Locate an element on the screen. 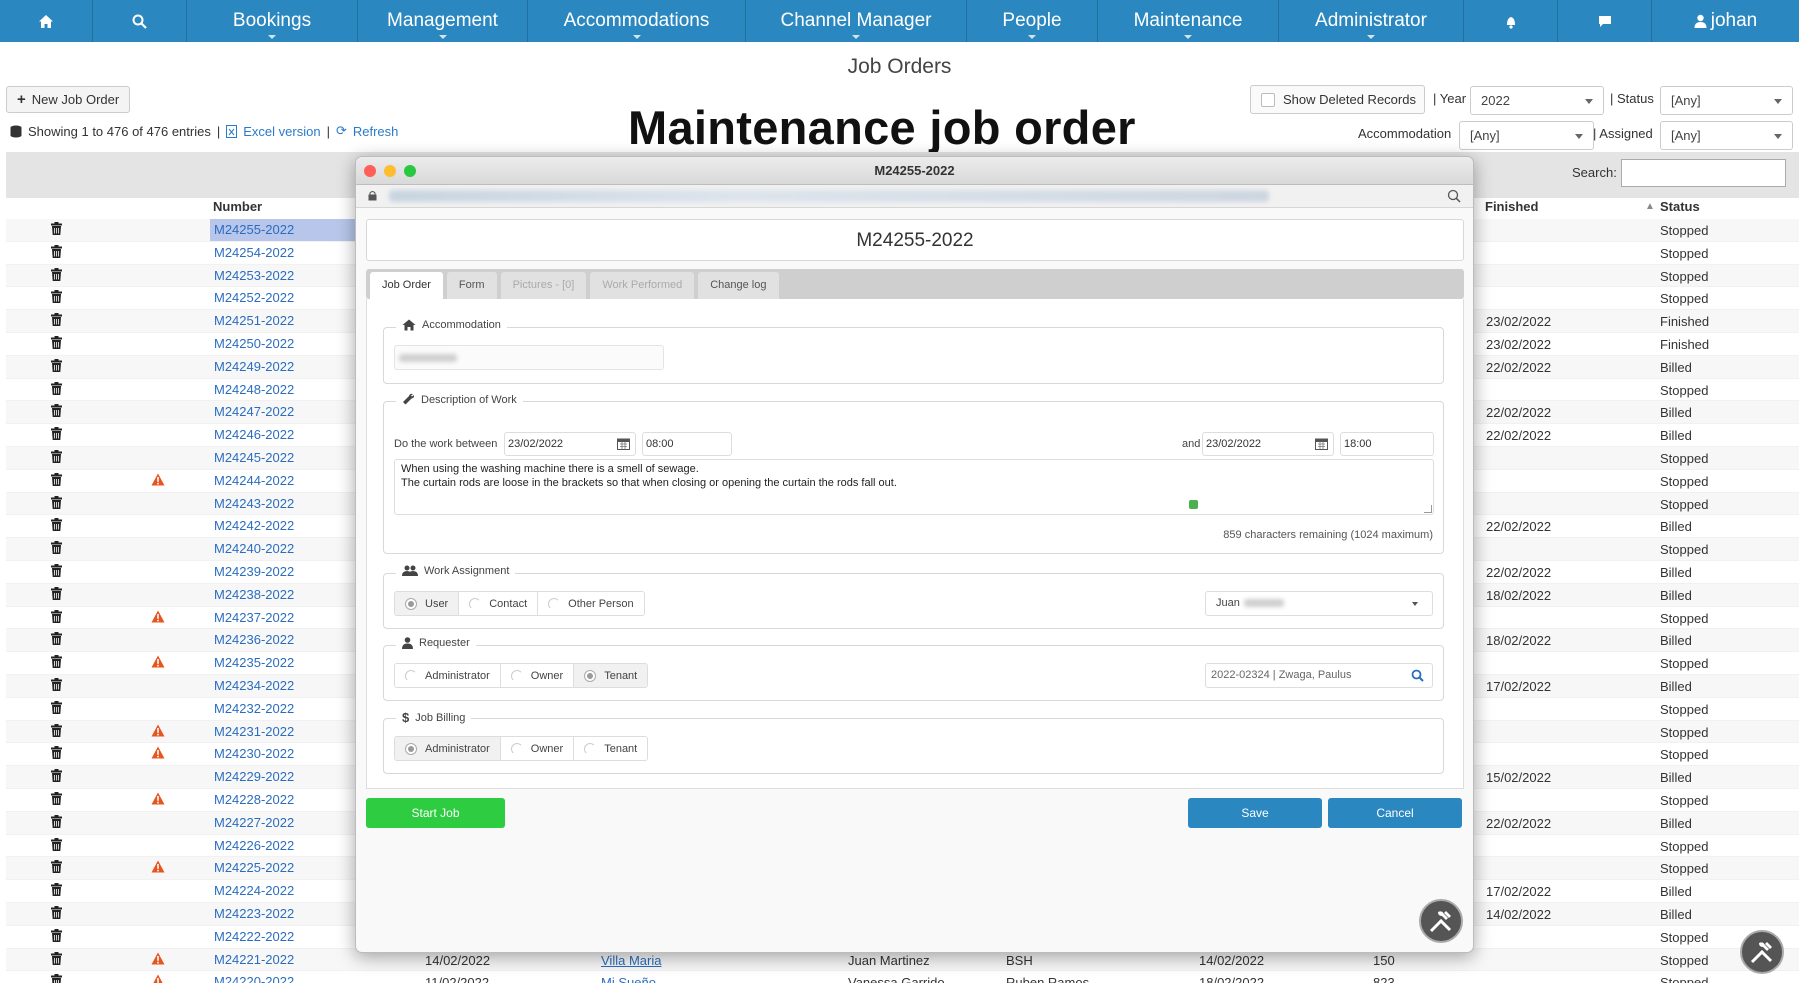 This screenshot has height=983, width=1799. job-number-link: M24227-2022 is located at coordinates (285, 823).